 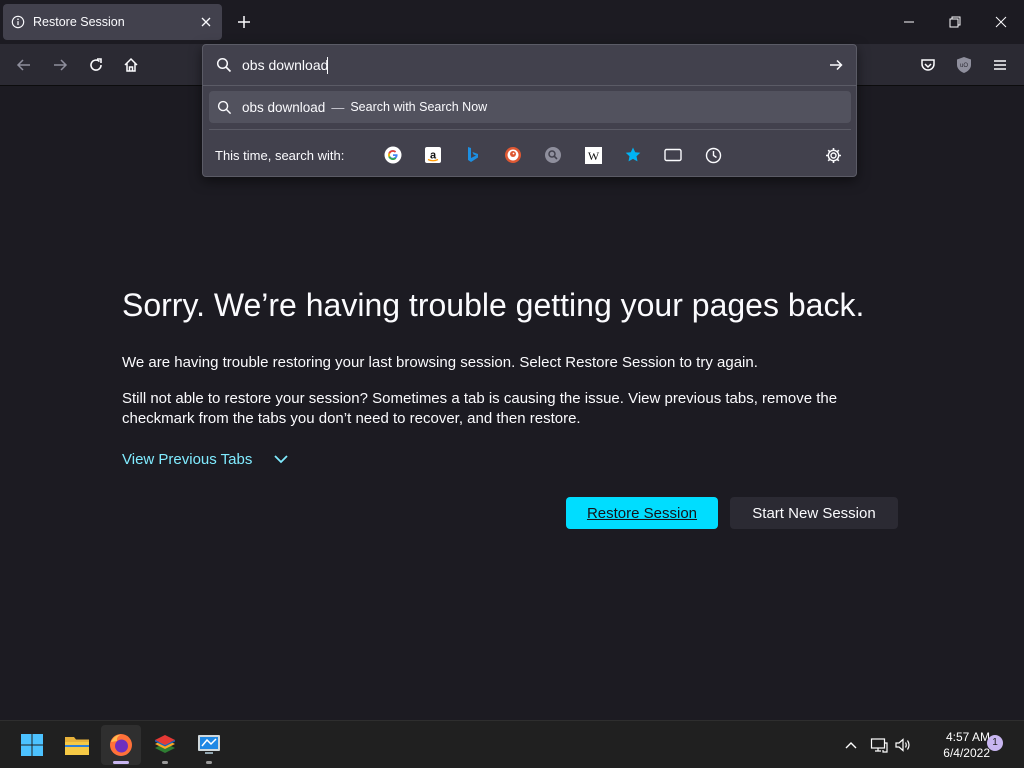 I want to click on tab-strip: Restore Session, so click(x=512, y=22).